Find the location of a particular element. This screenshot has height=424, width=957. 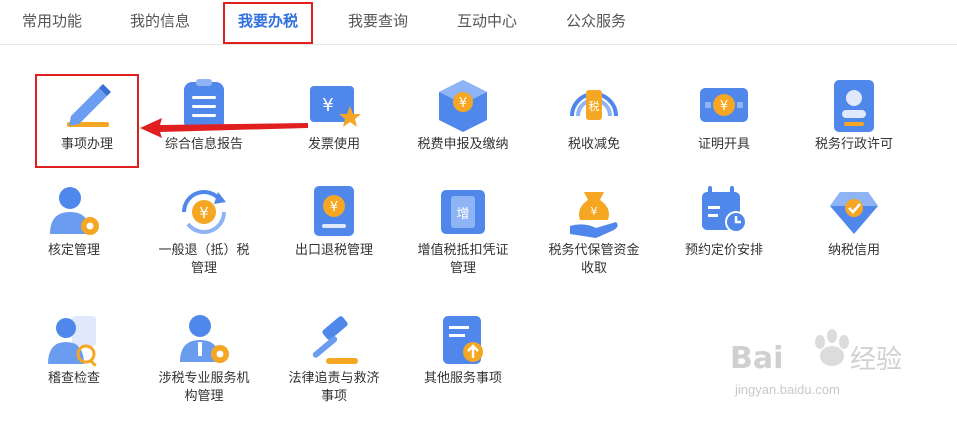

top-tab-bar: 常用功能 我的信息 我要办税 我要查询 互动中心 公众服务 is located at coordinates (478, 22).